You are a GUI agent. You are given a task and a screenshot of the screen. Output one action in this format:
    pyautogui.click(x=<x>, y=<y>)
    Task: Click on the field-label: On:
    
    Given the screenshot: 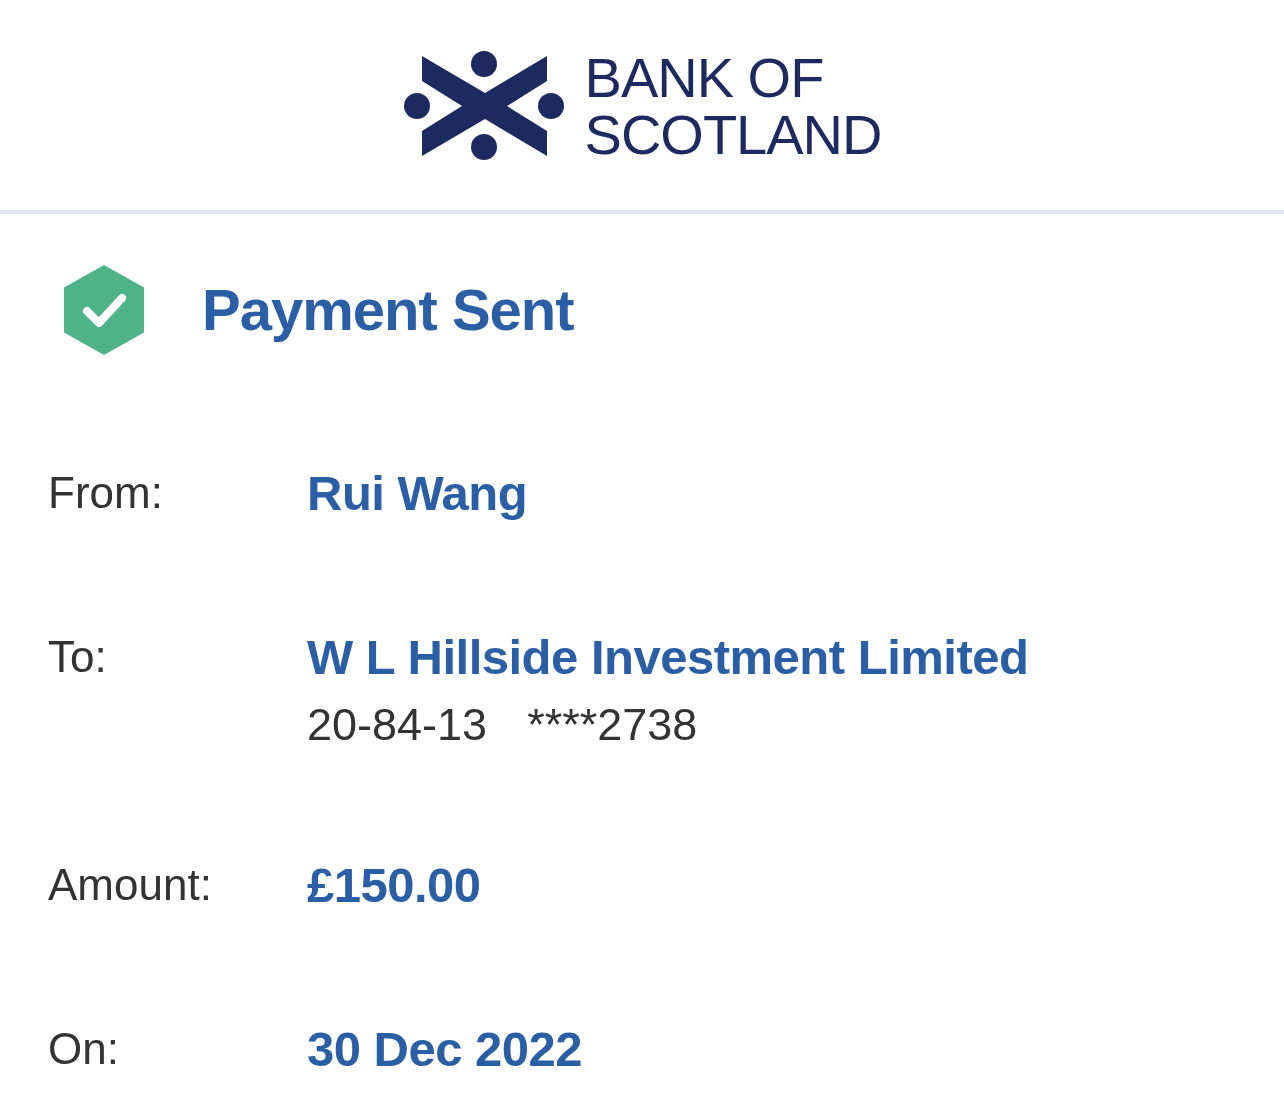 What is the action you would take?
    pyautogui.click(x=83, y=1049)
    